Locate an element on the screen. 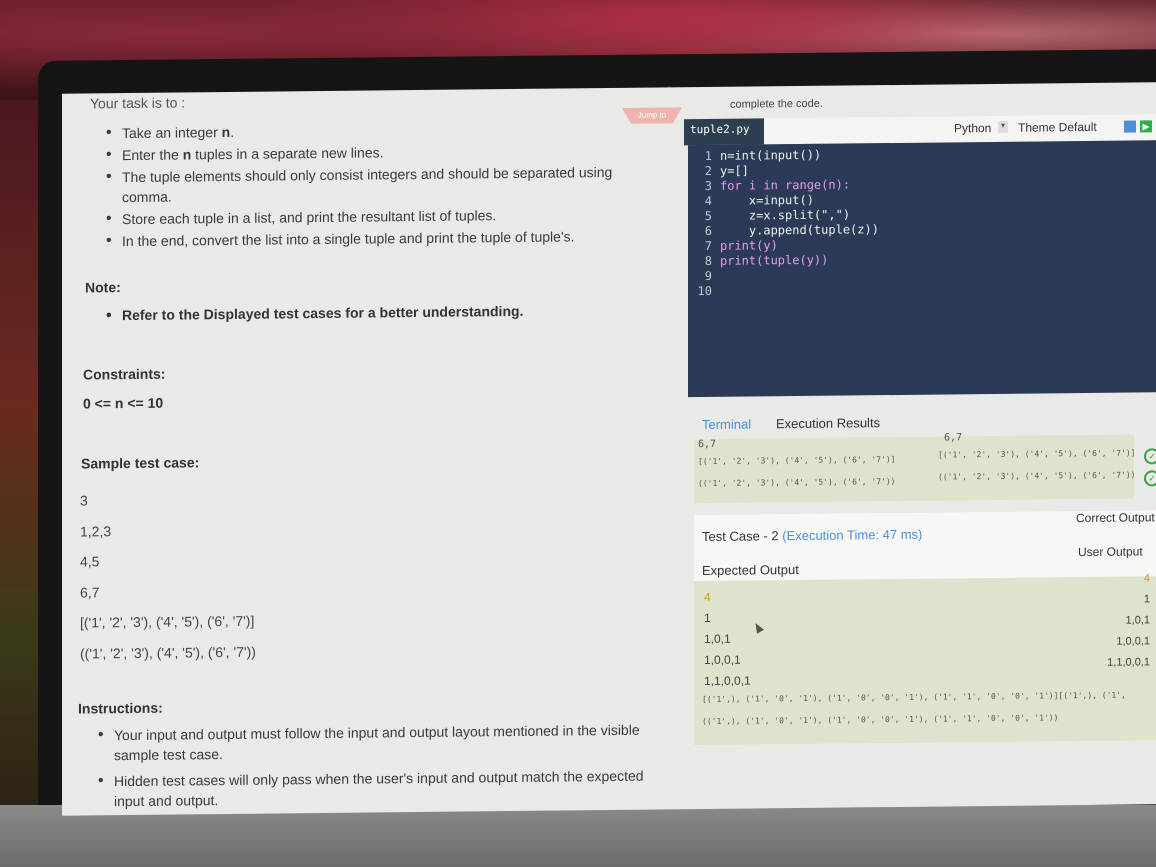  code-line: y=[] is located at coordinates (734, 171).